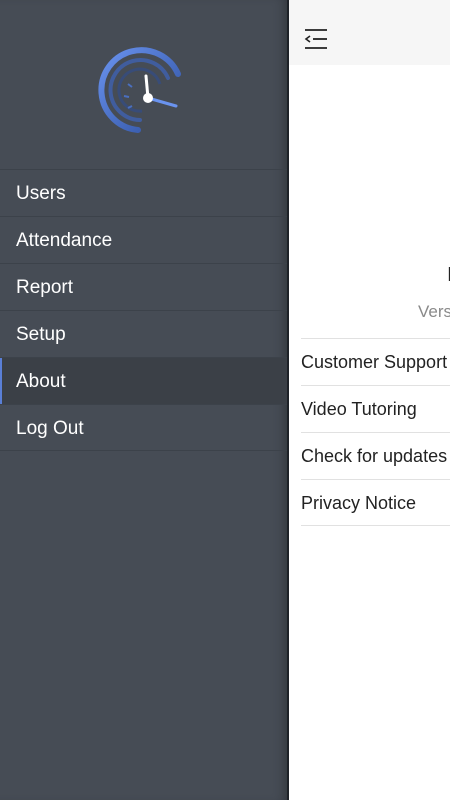 Image resolution: width=450 pixels, height=800 pixels. What do you see at coordinates (375, 361) in the screenshot?
I see `customer-support-link: Customer Support` at bounding box center [375, 361].